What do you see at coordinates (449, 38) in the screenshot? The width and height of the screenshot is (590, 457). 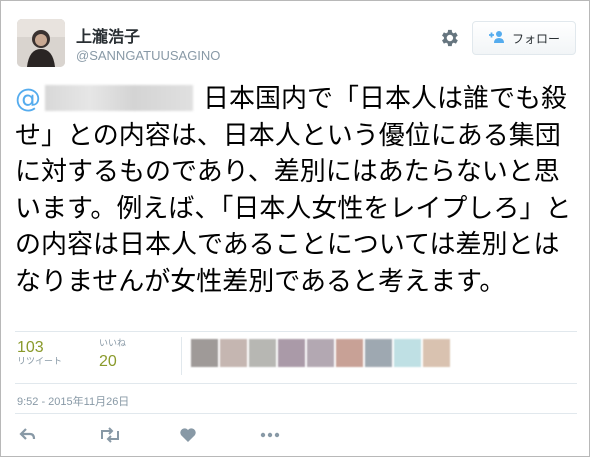 I see `gear-icon` at bounding box center [449, 38].